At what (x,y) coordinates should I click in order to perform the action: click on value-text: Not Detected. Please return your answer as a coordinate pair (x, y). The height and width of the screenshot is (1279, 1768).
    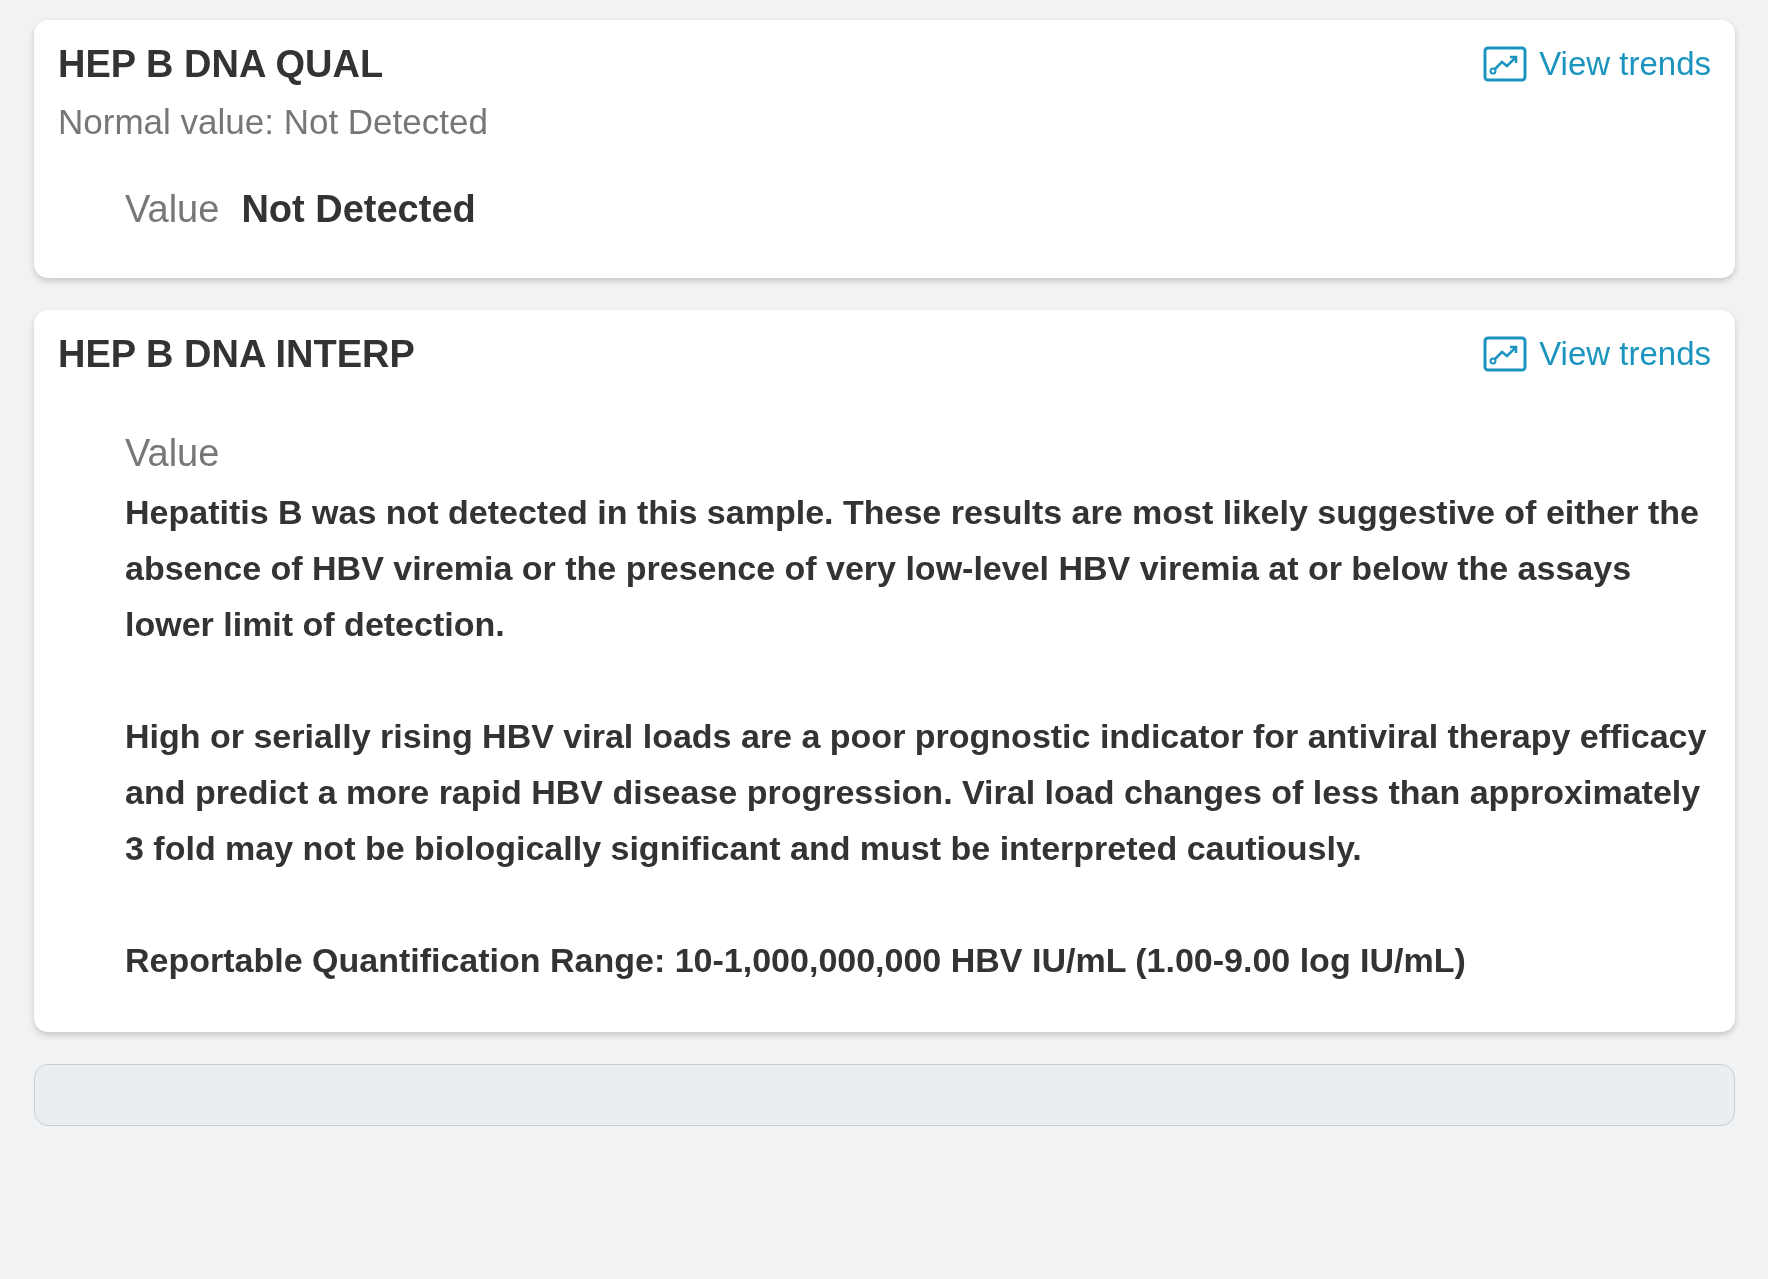
    Looking at the image, I should click on (358, 209).